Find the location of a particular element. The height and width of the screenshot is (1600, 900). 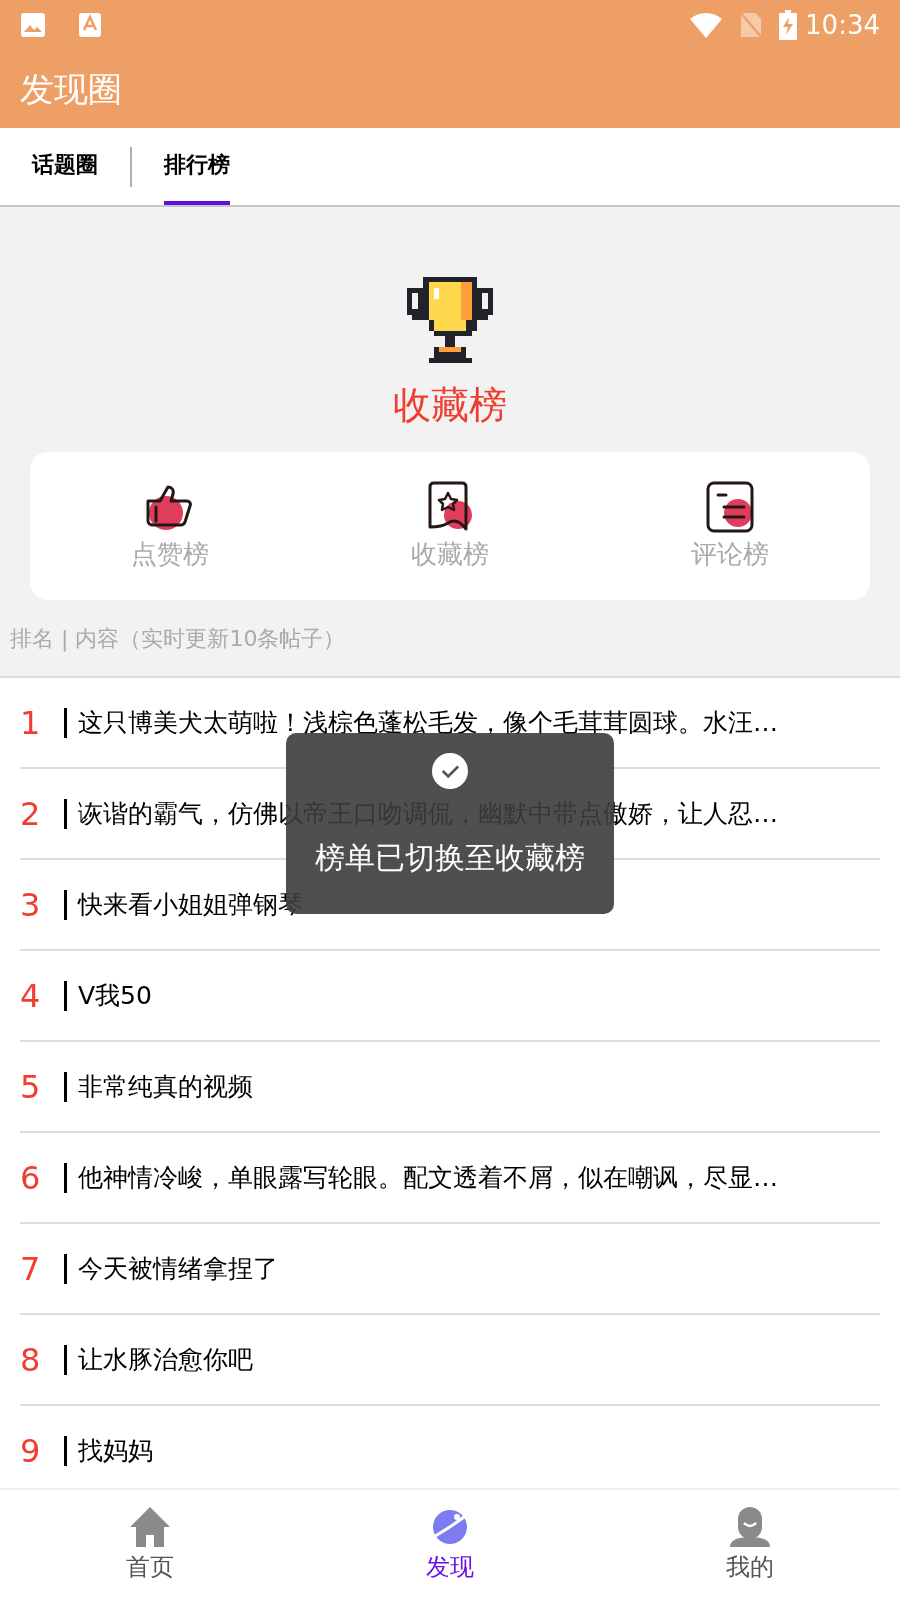

rank-number: 5 is located at coordinates (31, 1087).